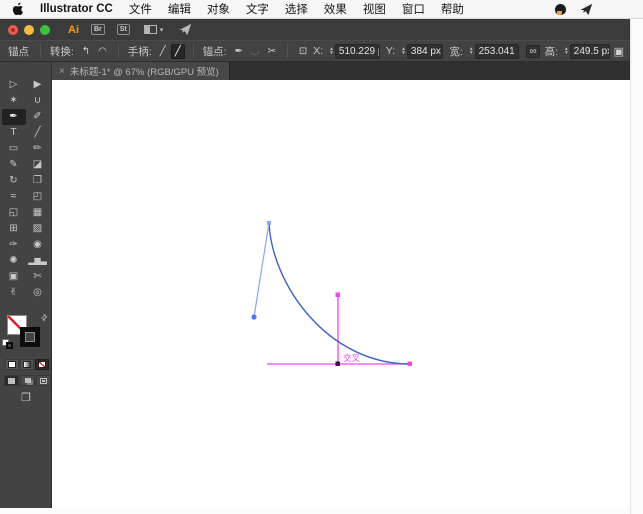  Describe the element at coordinates (14, 149) in the screenshot. I see `rectangle-tool: ▭` at that location.